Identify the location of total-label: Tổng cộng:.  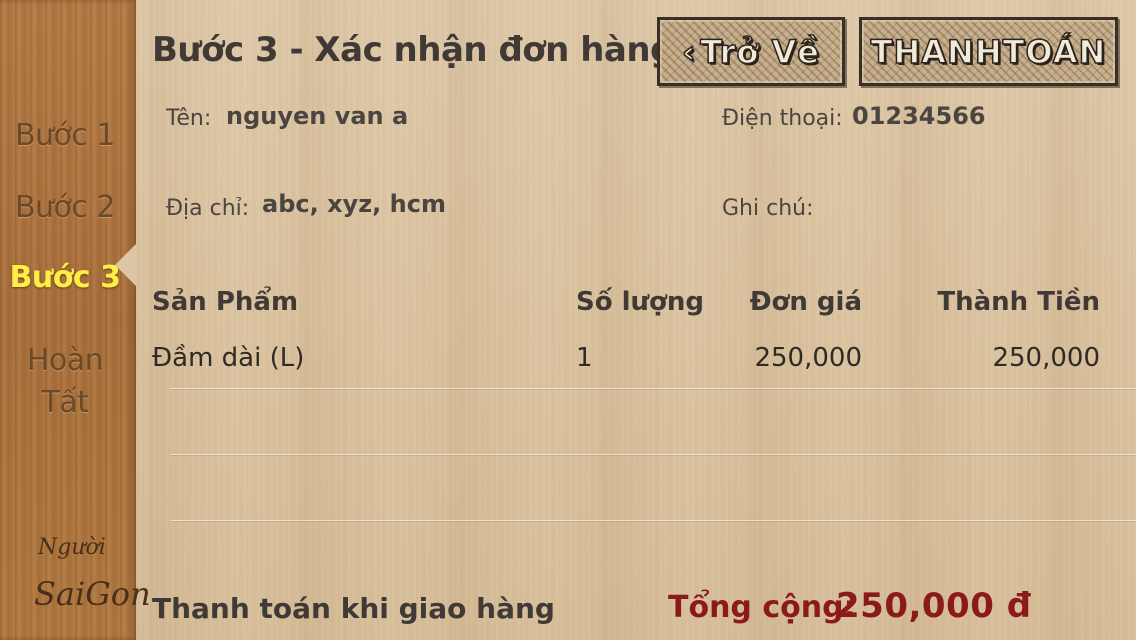
(762, 607).